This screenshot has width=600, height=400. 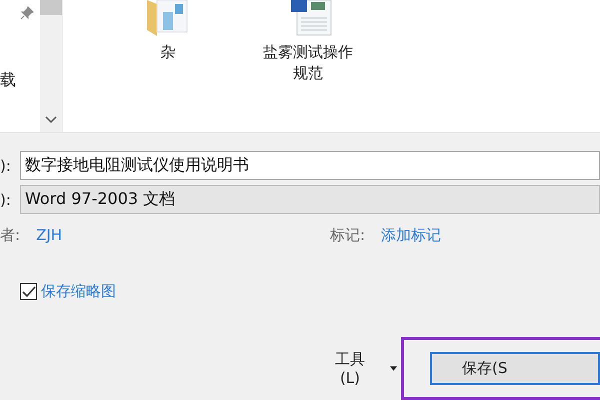 What do you see at coordinates (310, 199) in the screenshot?
I see `filetype-dropdown: Word 97-2003 文档` at bounding box center [310, 199].